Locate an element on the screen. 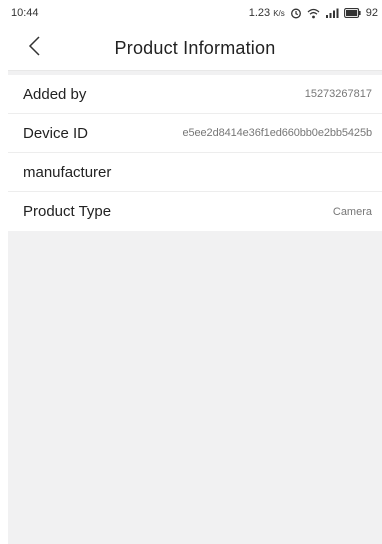 The height and width of the screenshot is (544, 382). battery-level: 92 is located at coordinates (371, 13).